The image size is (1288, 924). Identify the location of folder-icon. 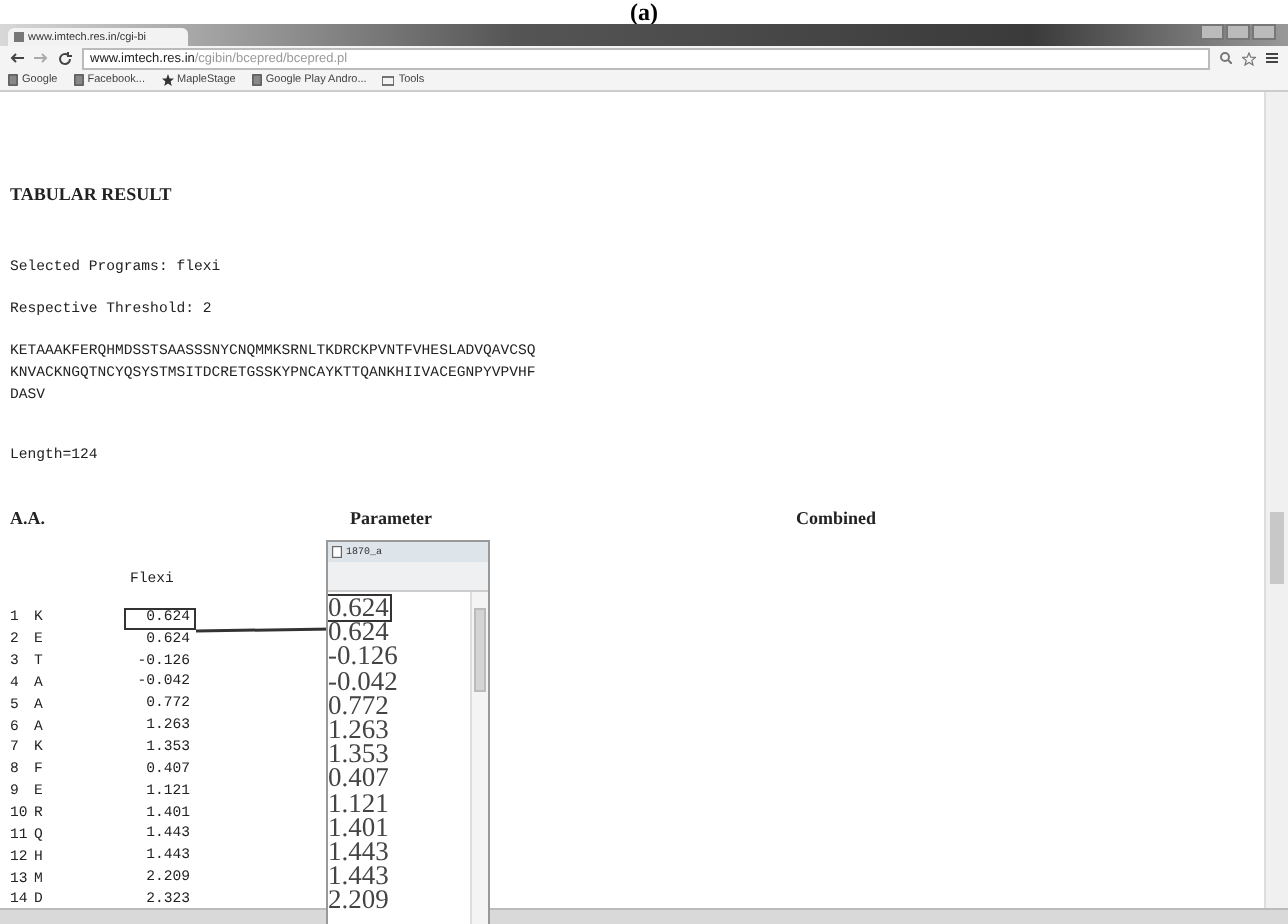
(388, 80).